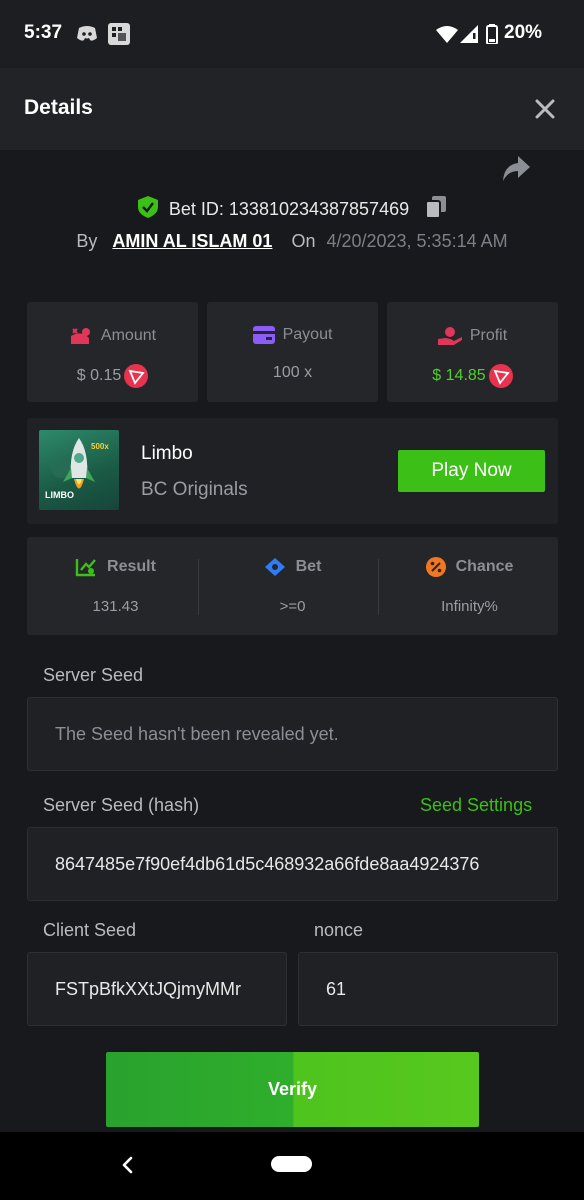 The image size is (584, 1200). Describe the element at coordinates (115, 606) in the screenshot. I see `result-value: 131.43` at that location.